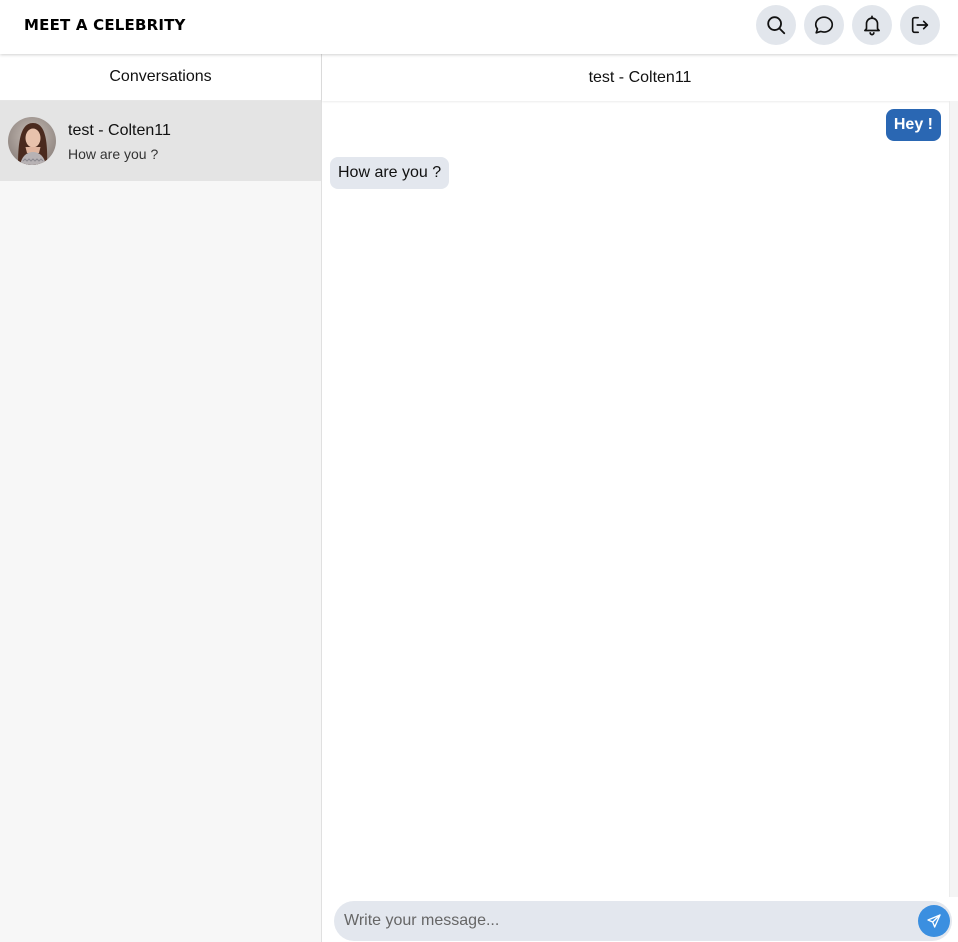 This screenshot has width=958, height=942. I want to click on bell-icon, so click(872, 25).